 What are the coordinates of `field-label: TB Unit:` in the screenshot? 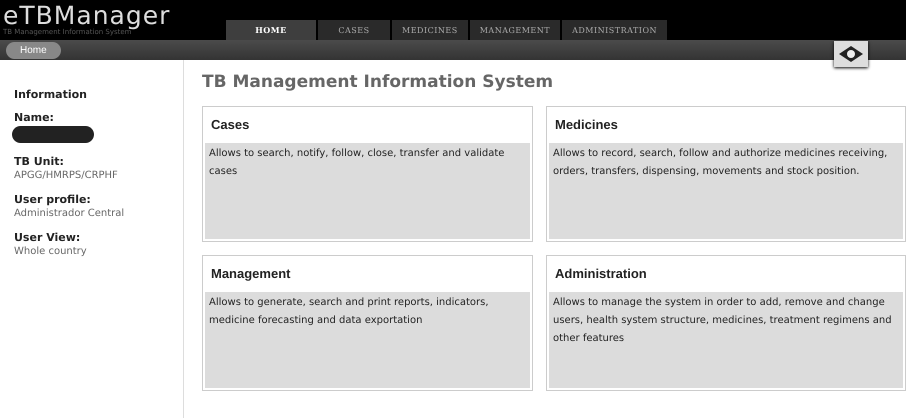 It's located at (39, 161).